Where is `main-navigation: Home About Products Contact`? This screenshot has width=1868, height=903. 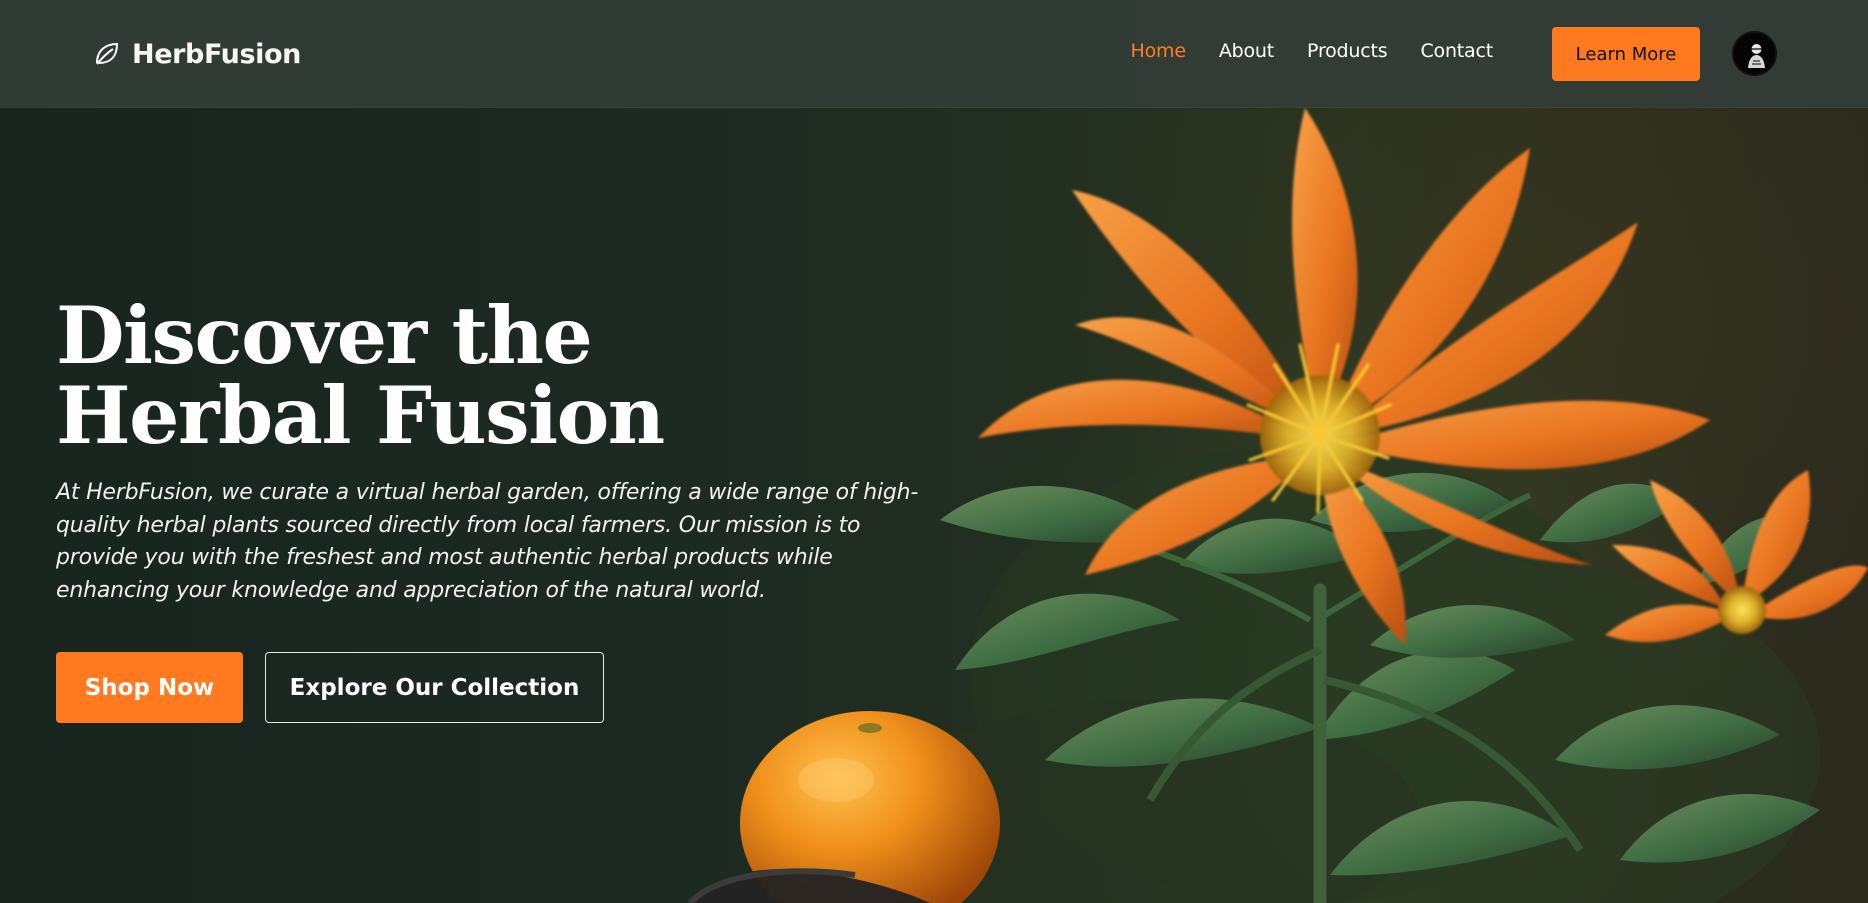
main-navigation: Home About Products Contact is located at coordinates (1312, 51).